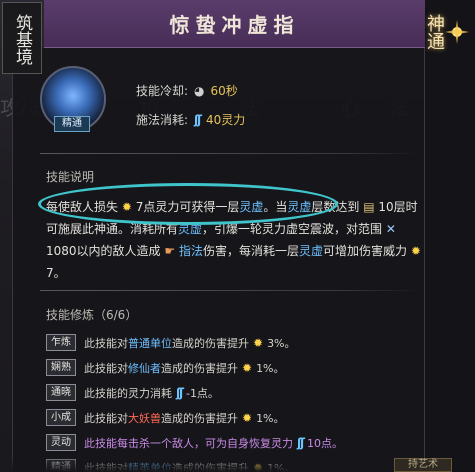 This screenshot has height=472, width=475. Describe the element at coordinates (250, 251) in the screenshot. I see `description-text: 伤害，每消耗一层` at that location.